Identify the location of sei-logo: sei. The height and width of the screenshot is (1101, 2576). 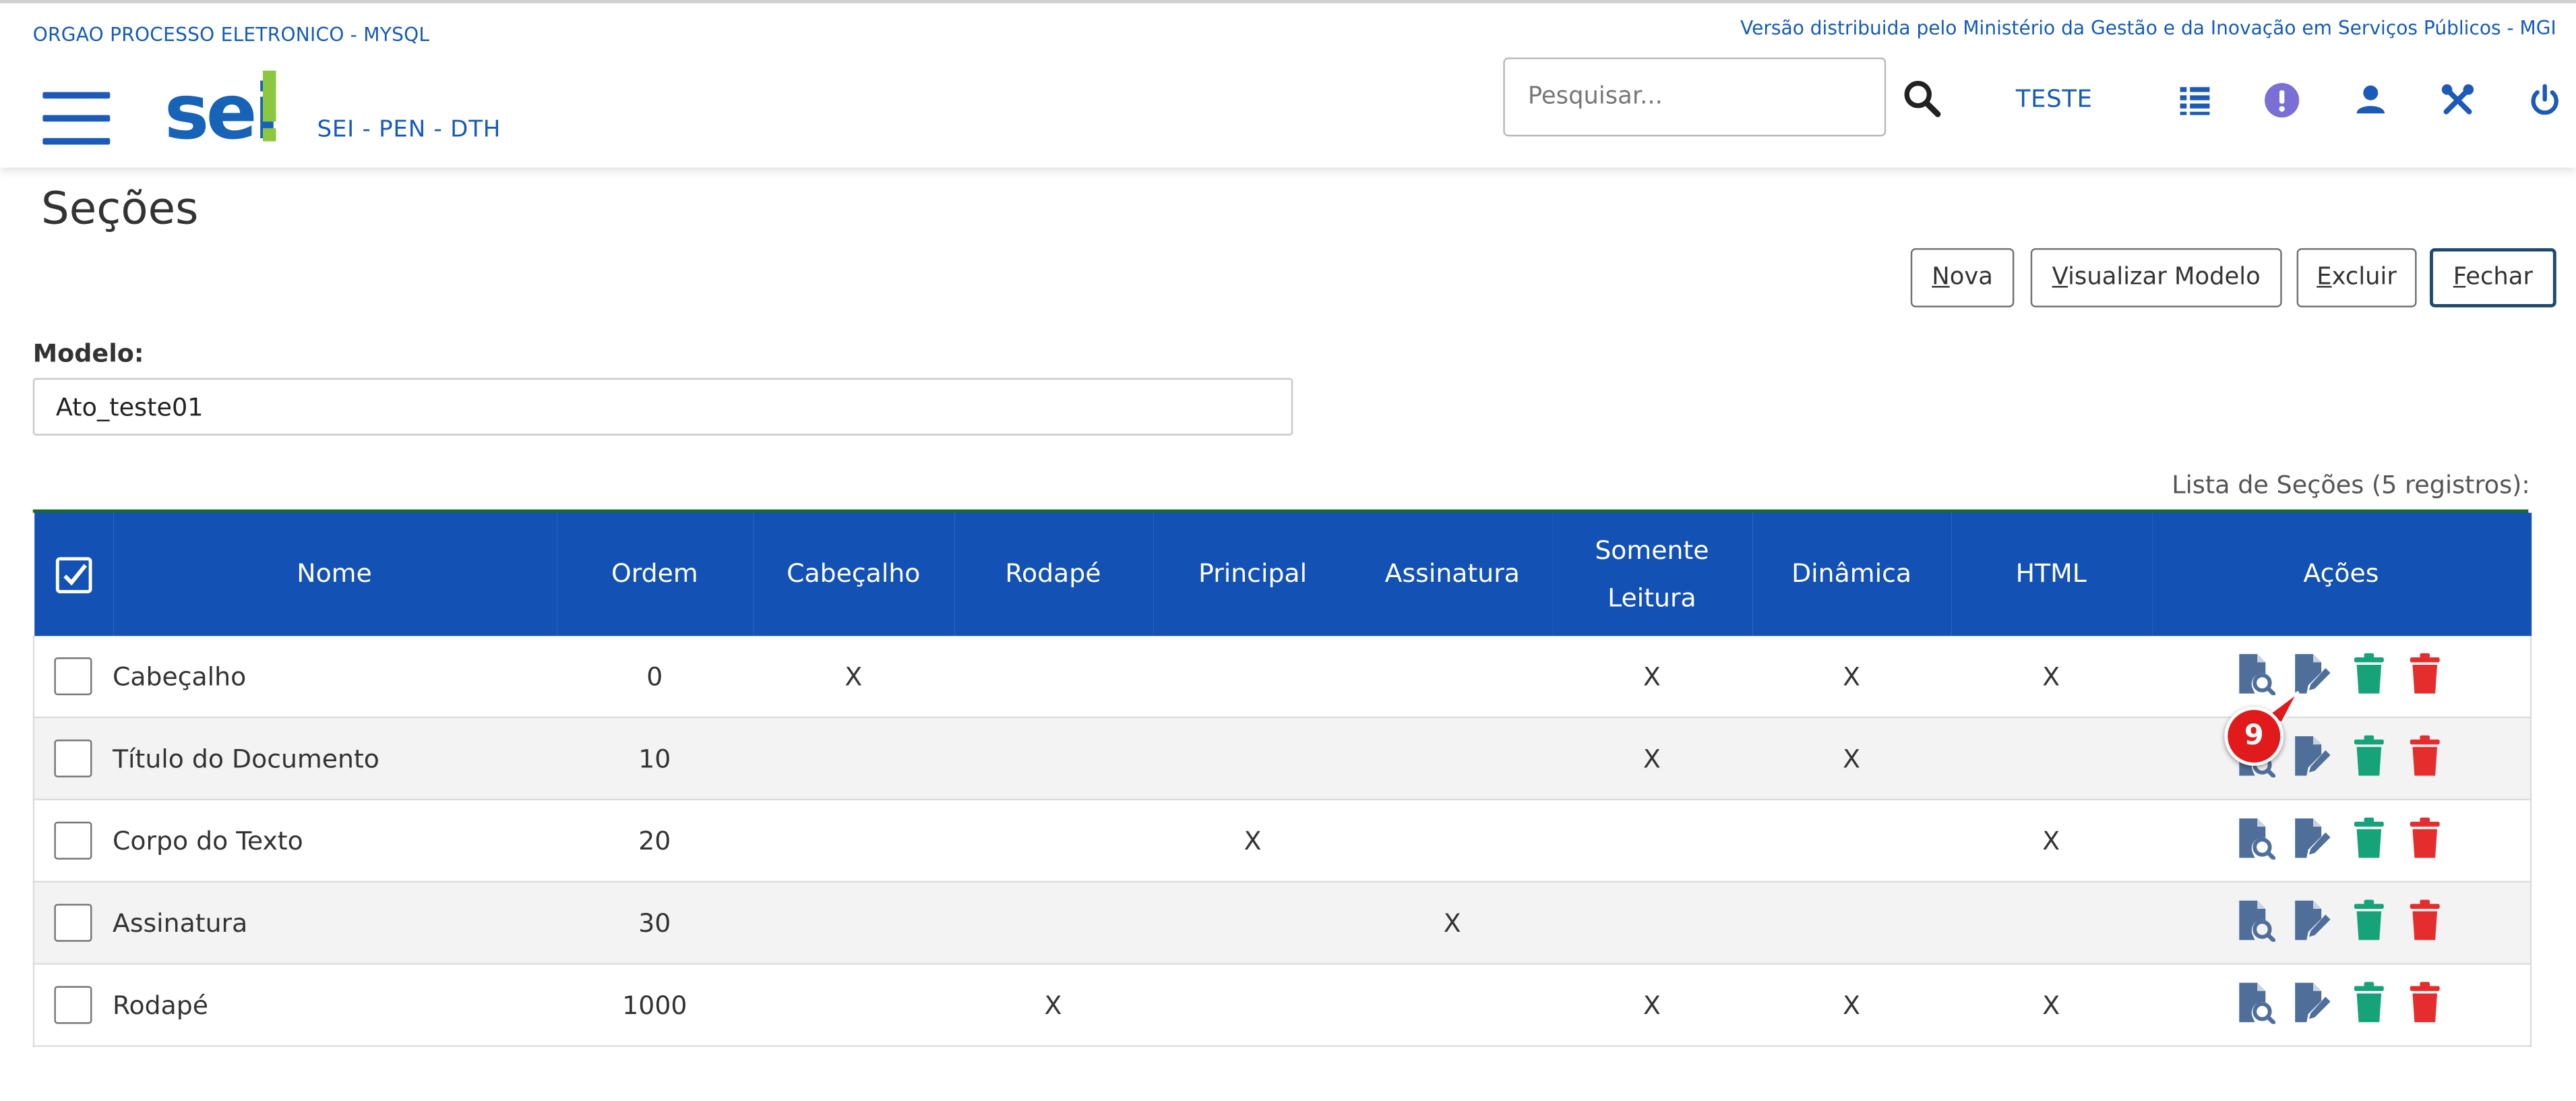
(224, 111).